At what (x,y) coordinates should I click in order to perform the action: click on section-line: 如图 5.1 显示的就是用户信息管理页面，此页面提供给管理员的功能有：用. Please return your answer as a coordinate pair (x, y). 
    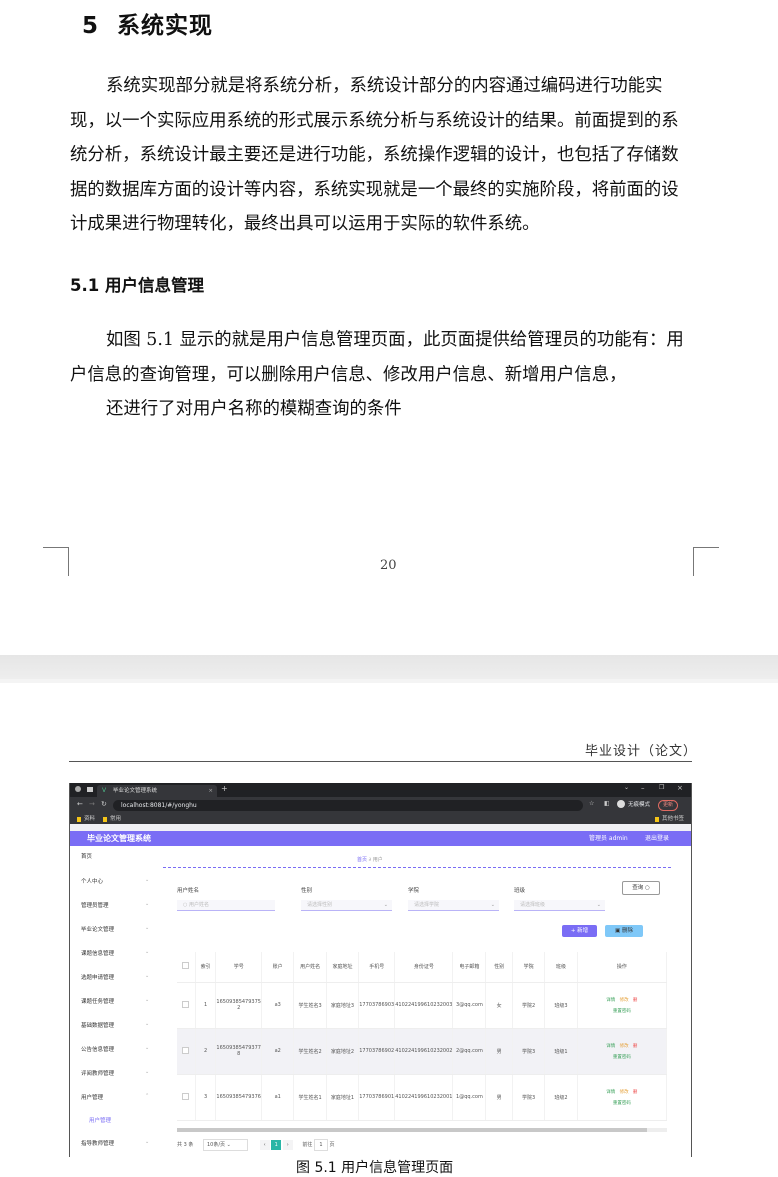
    Looking at the image, I should click on (395, 340).